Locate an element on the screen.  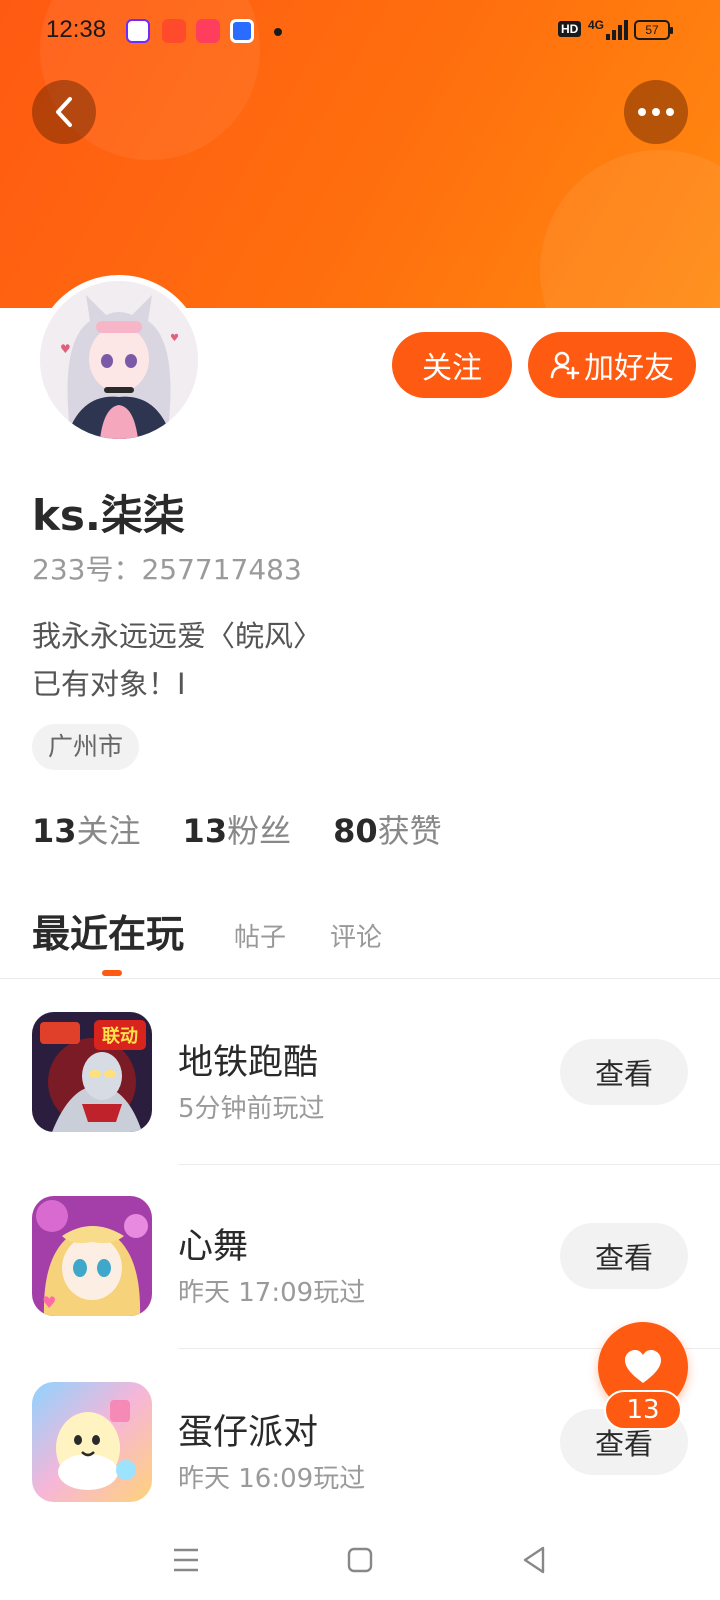
bio: 我永永远远爱〈皖风〉 已有对象！I is located at coordinates (177, 660).